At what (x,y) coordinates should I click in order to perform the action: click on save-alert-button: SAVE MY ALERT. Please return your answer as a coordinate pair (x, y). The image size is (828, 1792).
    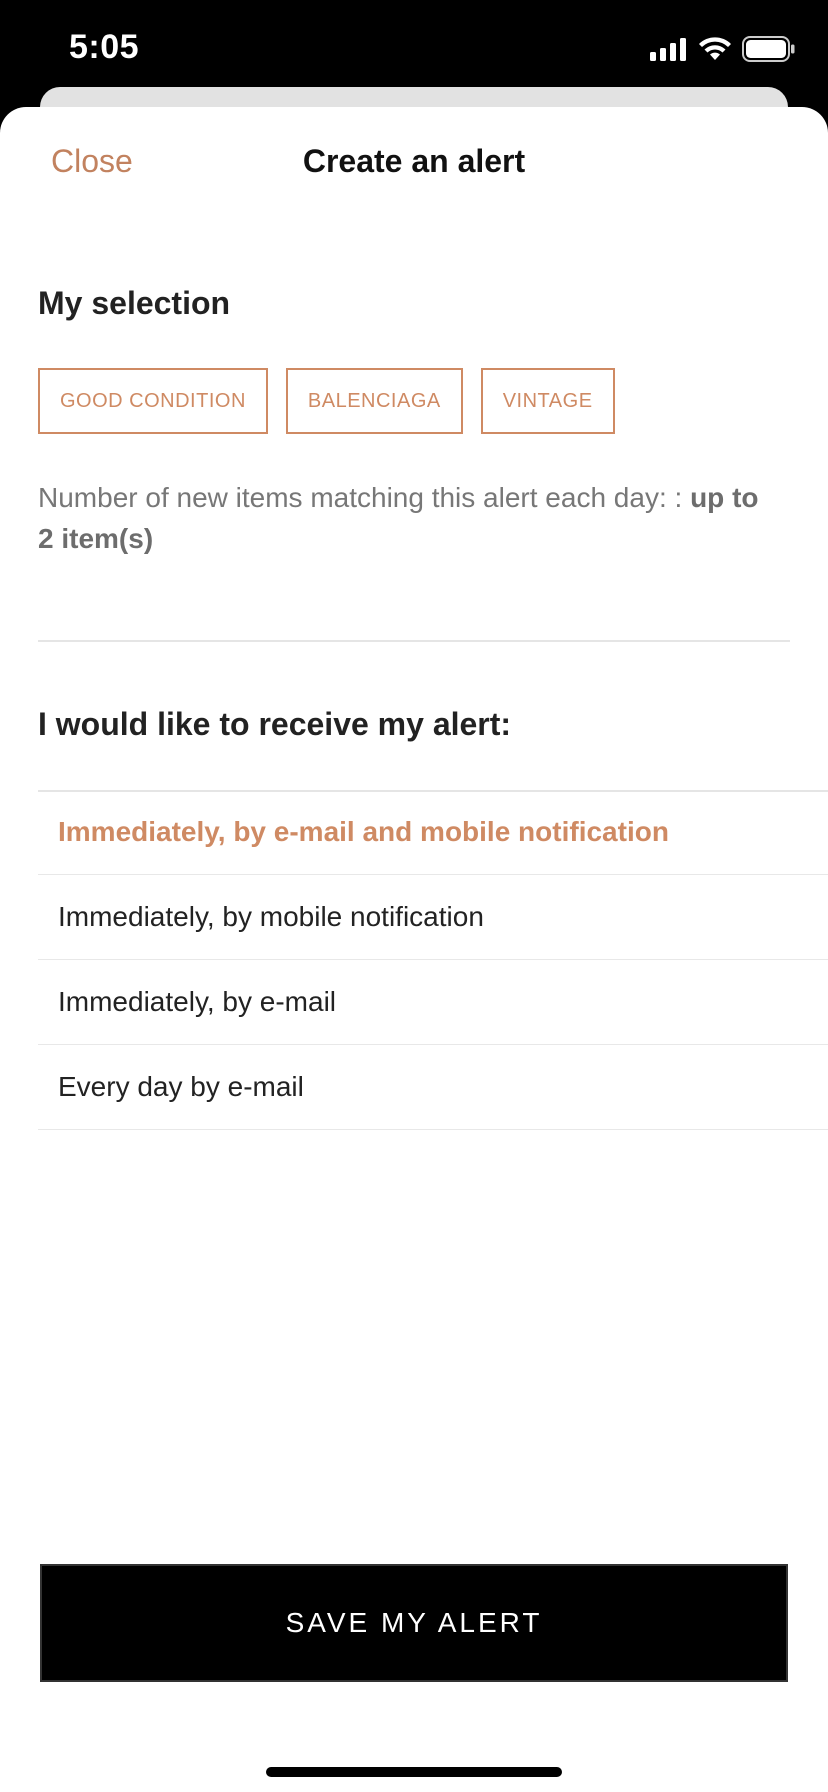
    Looking at the image, I should click on (414, 1623).